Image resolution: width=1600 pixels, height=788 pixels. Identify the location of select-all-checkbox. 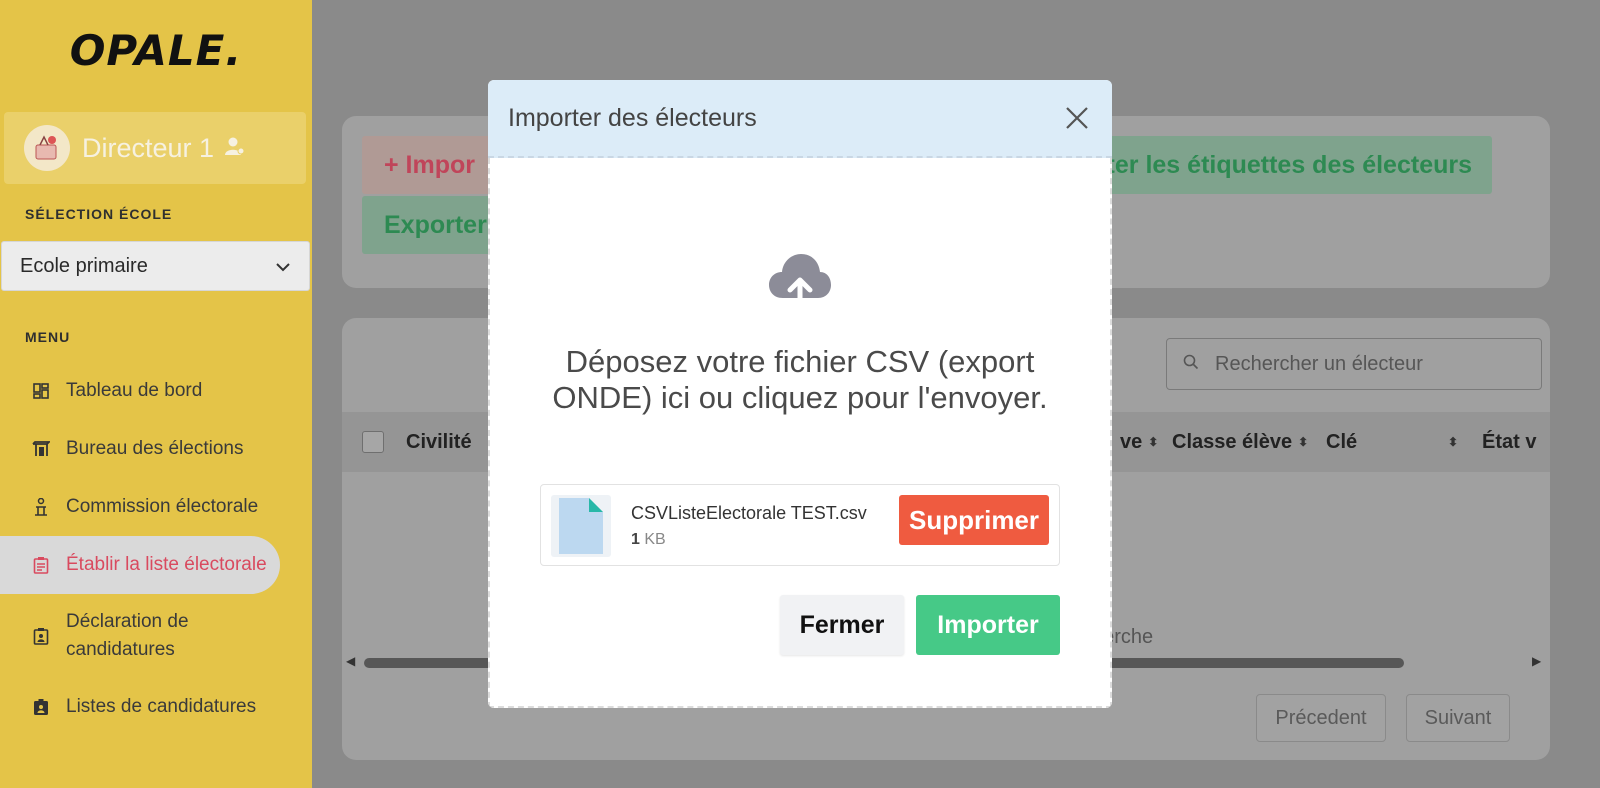
(373, 442).